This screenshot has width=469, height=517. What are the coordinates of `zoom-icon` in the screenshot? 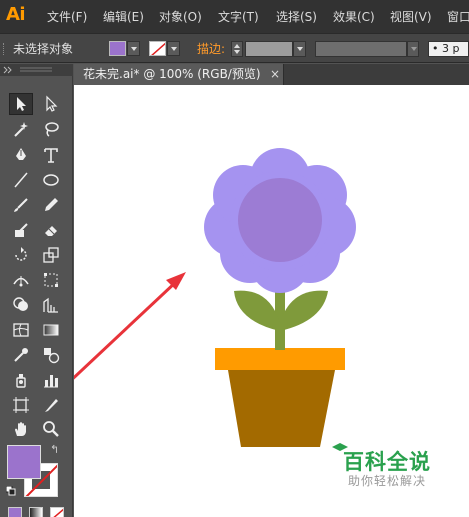 It's located at (51, 429).